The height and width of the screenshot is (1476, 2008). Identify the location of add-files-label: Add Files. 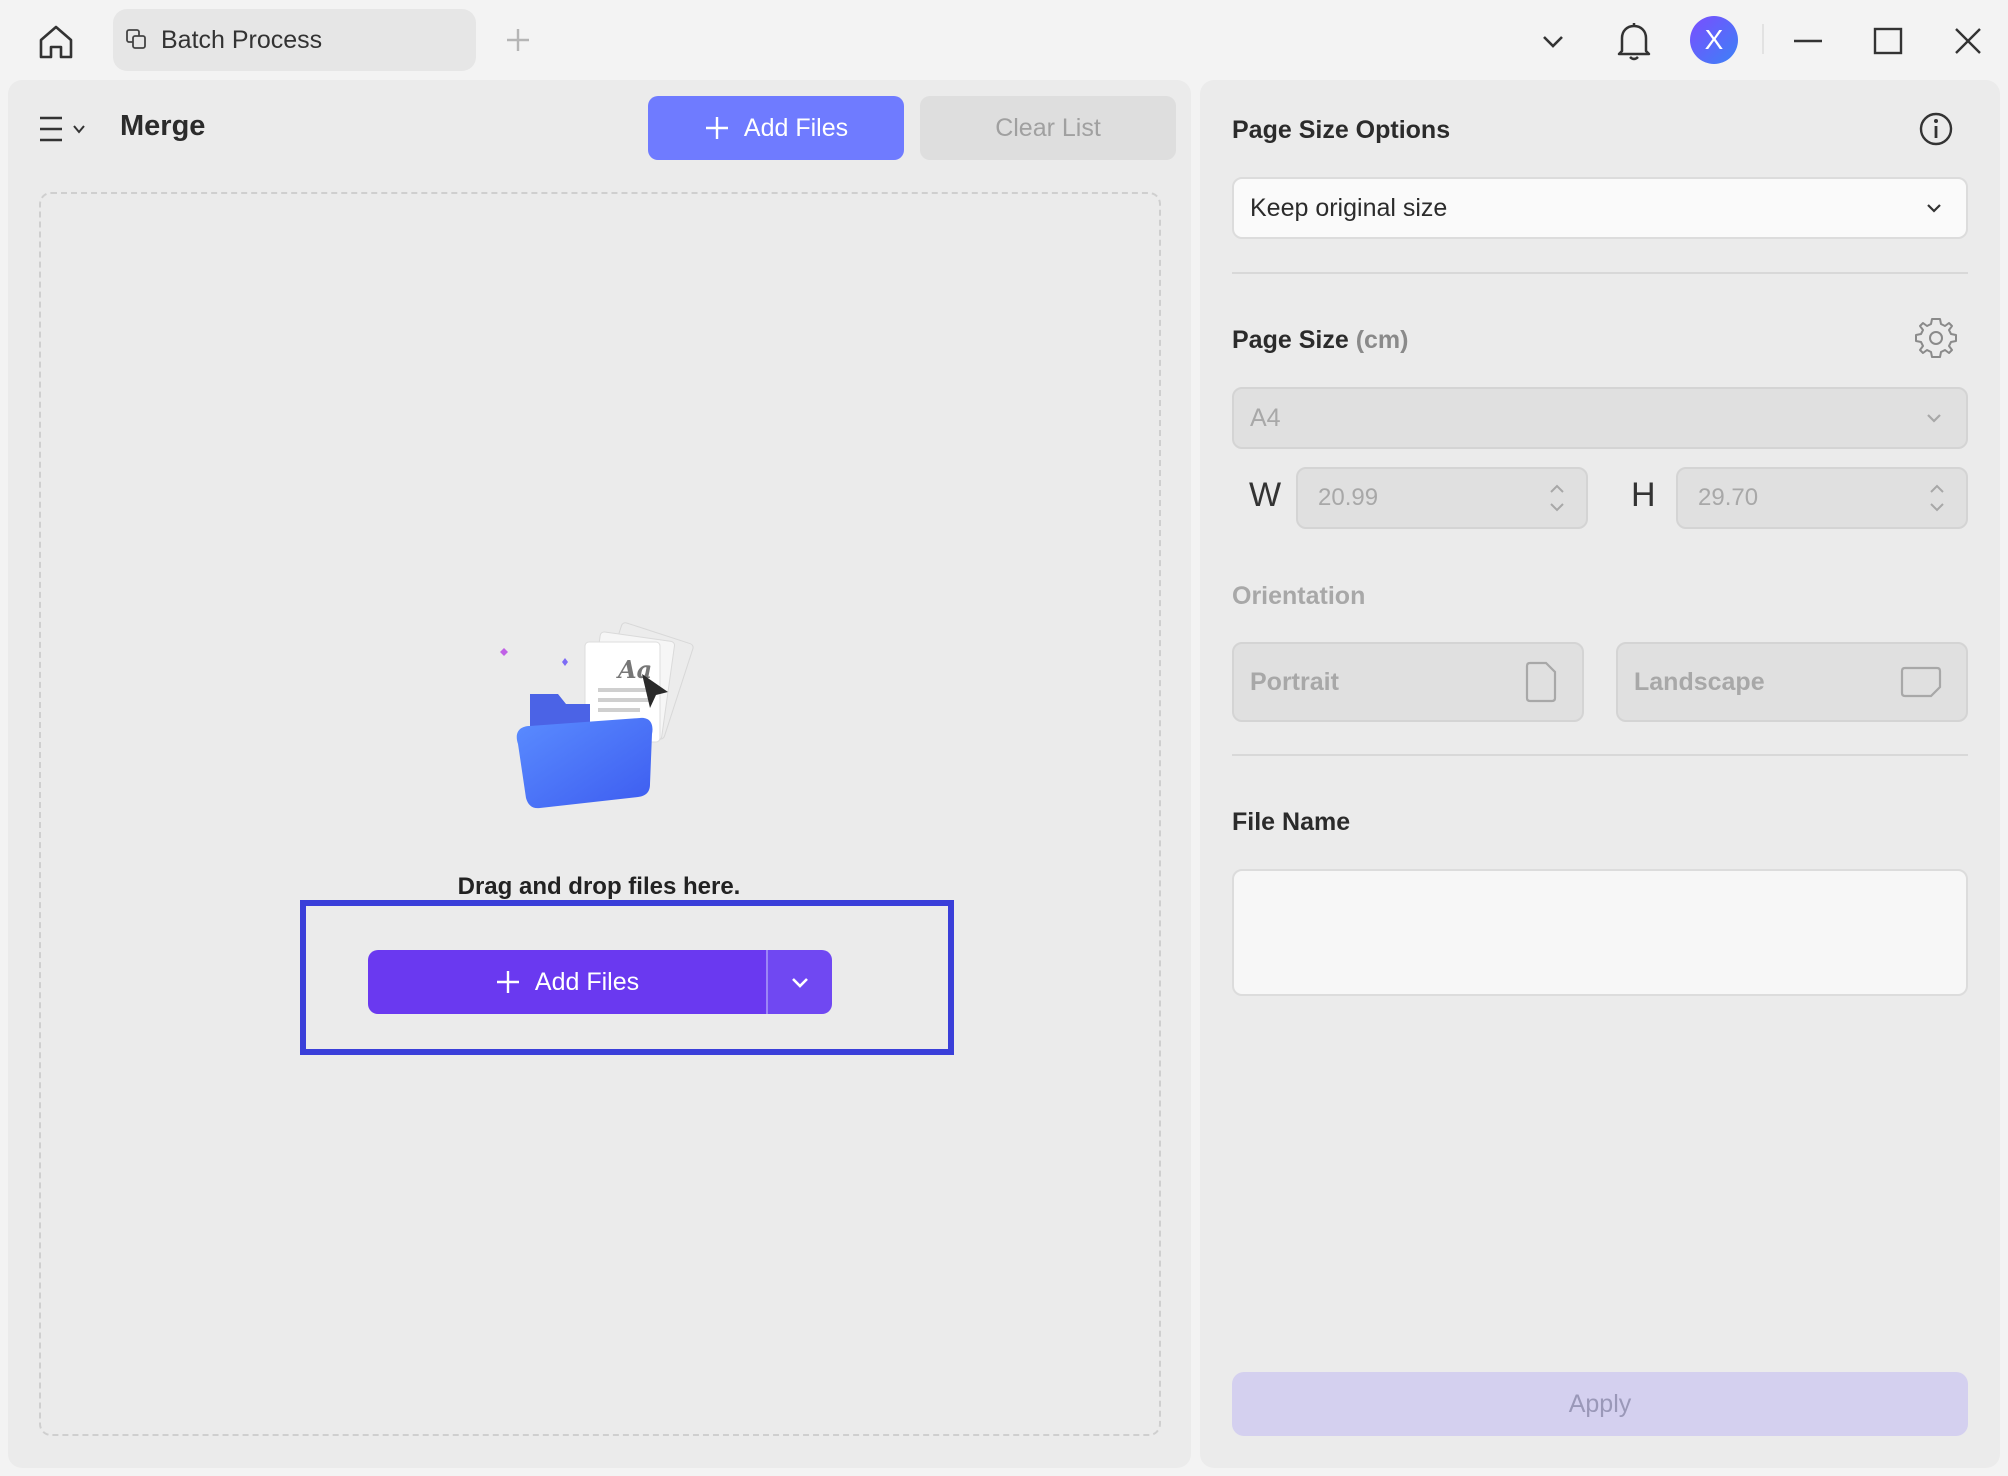
(796, 128).